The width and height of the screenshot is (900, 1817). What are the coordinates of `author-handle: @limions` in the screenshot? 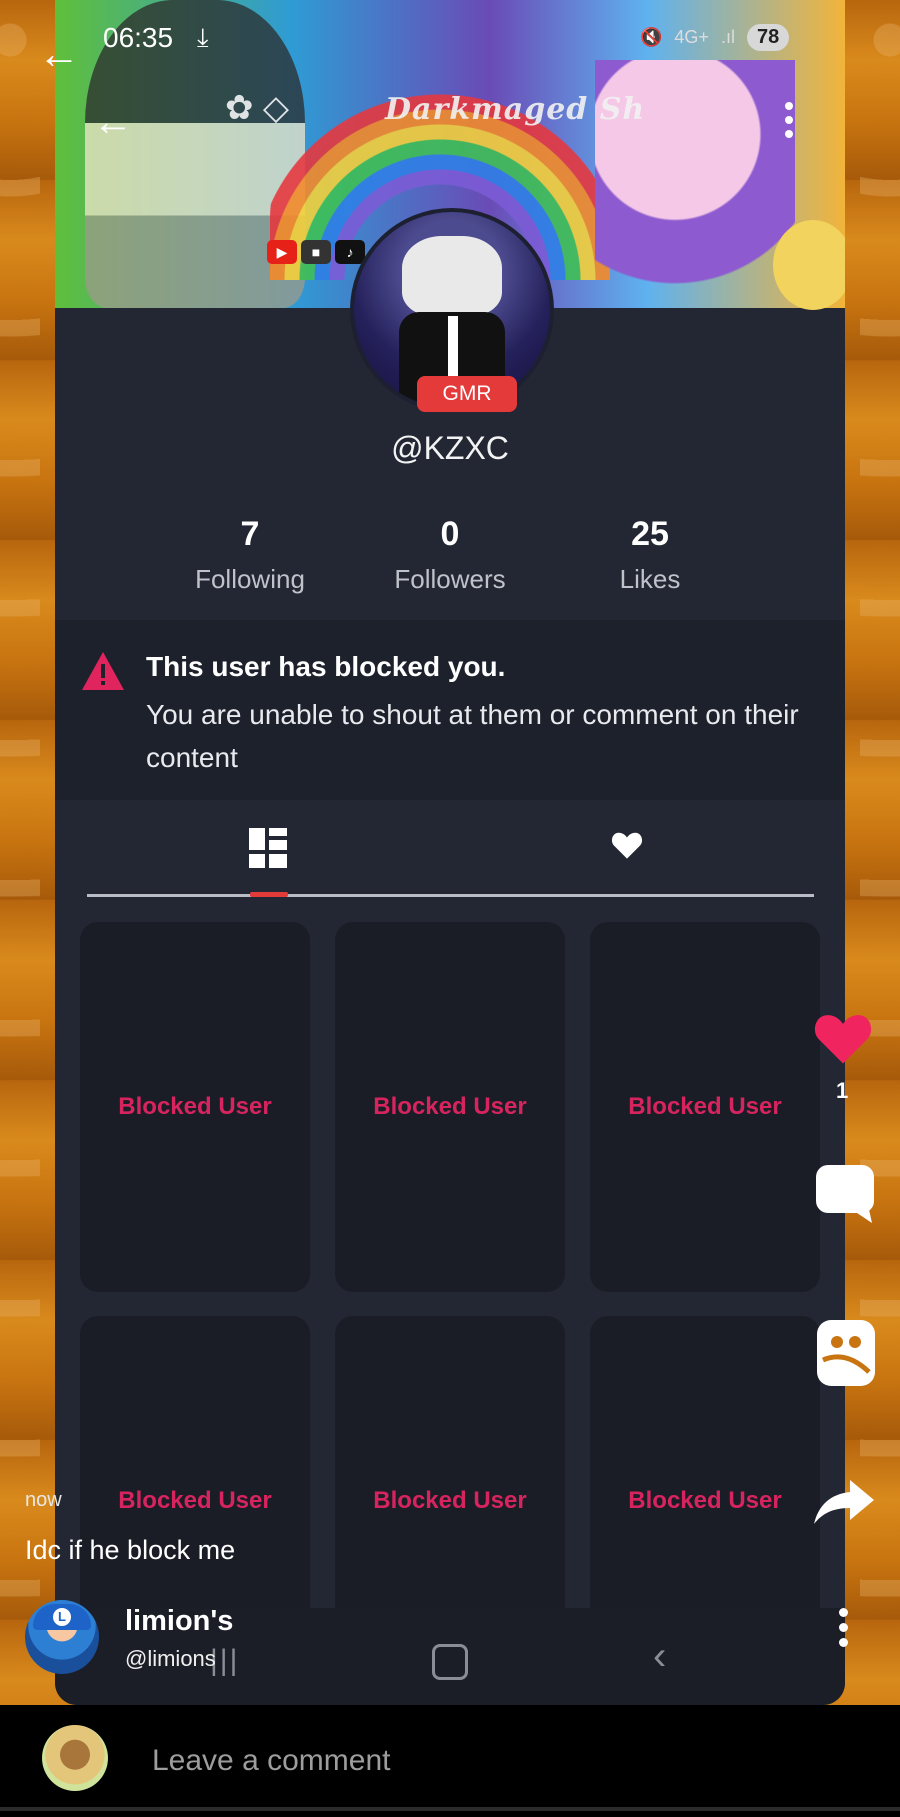 It's located at (170, 1659).